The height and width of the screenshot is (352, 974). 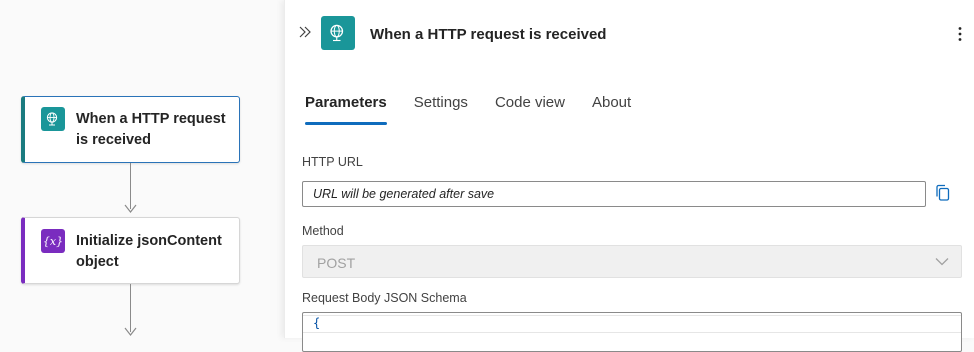 I want to click on variable-icon: {x}, so click(x=53, y=241).